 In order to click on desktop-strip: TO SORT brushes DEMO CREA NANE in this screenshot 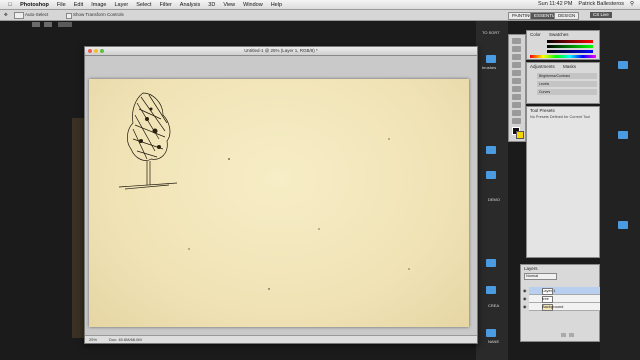, I will do `click(492, 190)`.